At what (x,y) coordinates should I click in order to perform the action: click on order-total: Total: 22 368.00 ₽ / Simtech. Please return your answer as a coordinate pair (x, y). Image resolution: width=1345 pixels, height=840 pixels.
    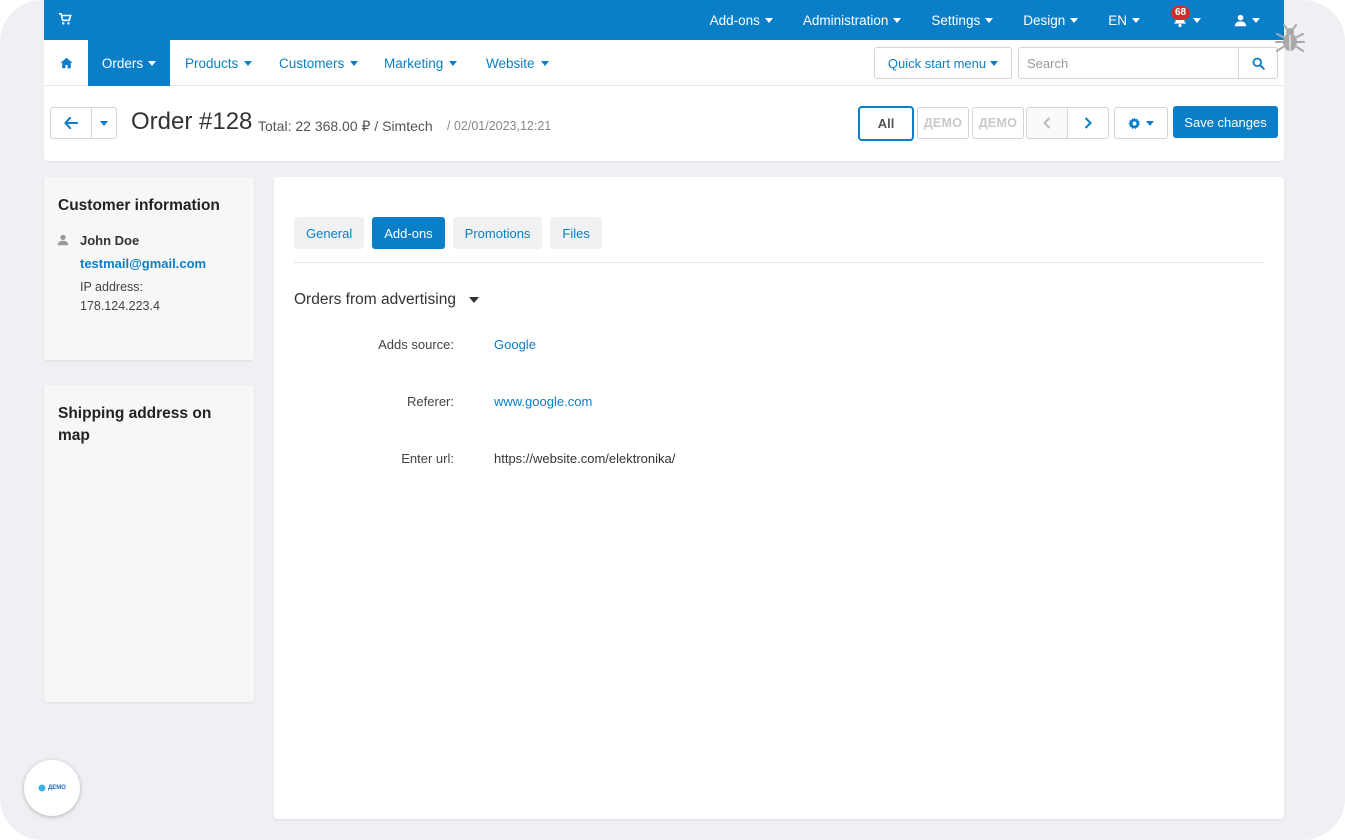
    Looking at the image, I should click on (345, 126).